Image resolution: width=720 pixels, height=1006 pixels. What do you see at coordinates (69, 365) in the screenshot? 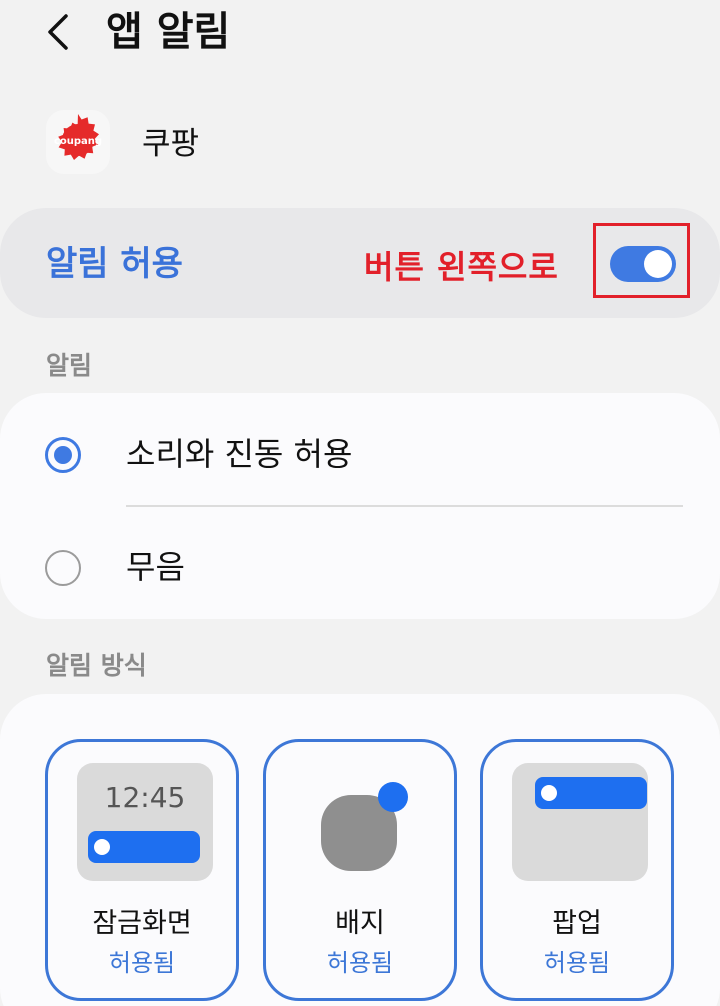
I see `alerts-section-label: 알림` at bounding box center [69, 365].